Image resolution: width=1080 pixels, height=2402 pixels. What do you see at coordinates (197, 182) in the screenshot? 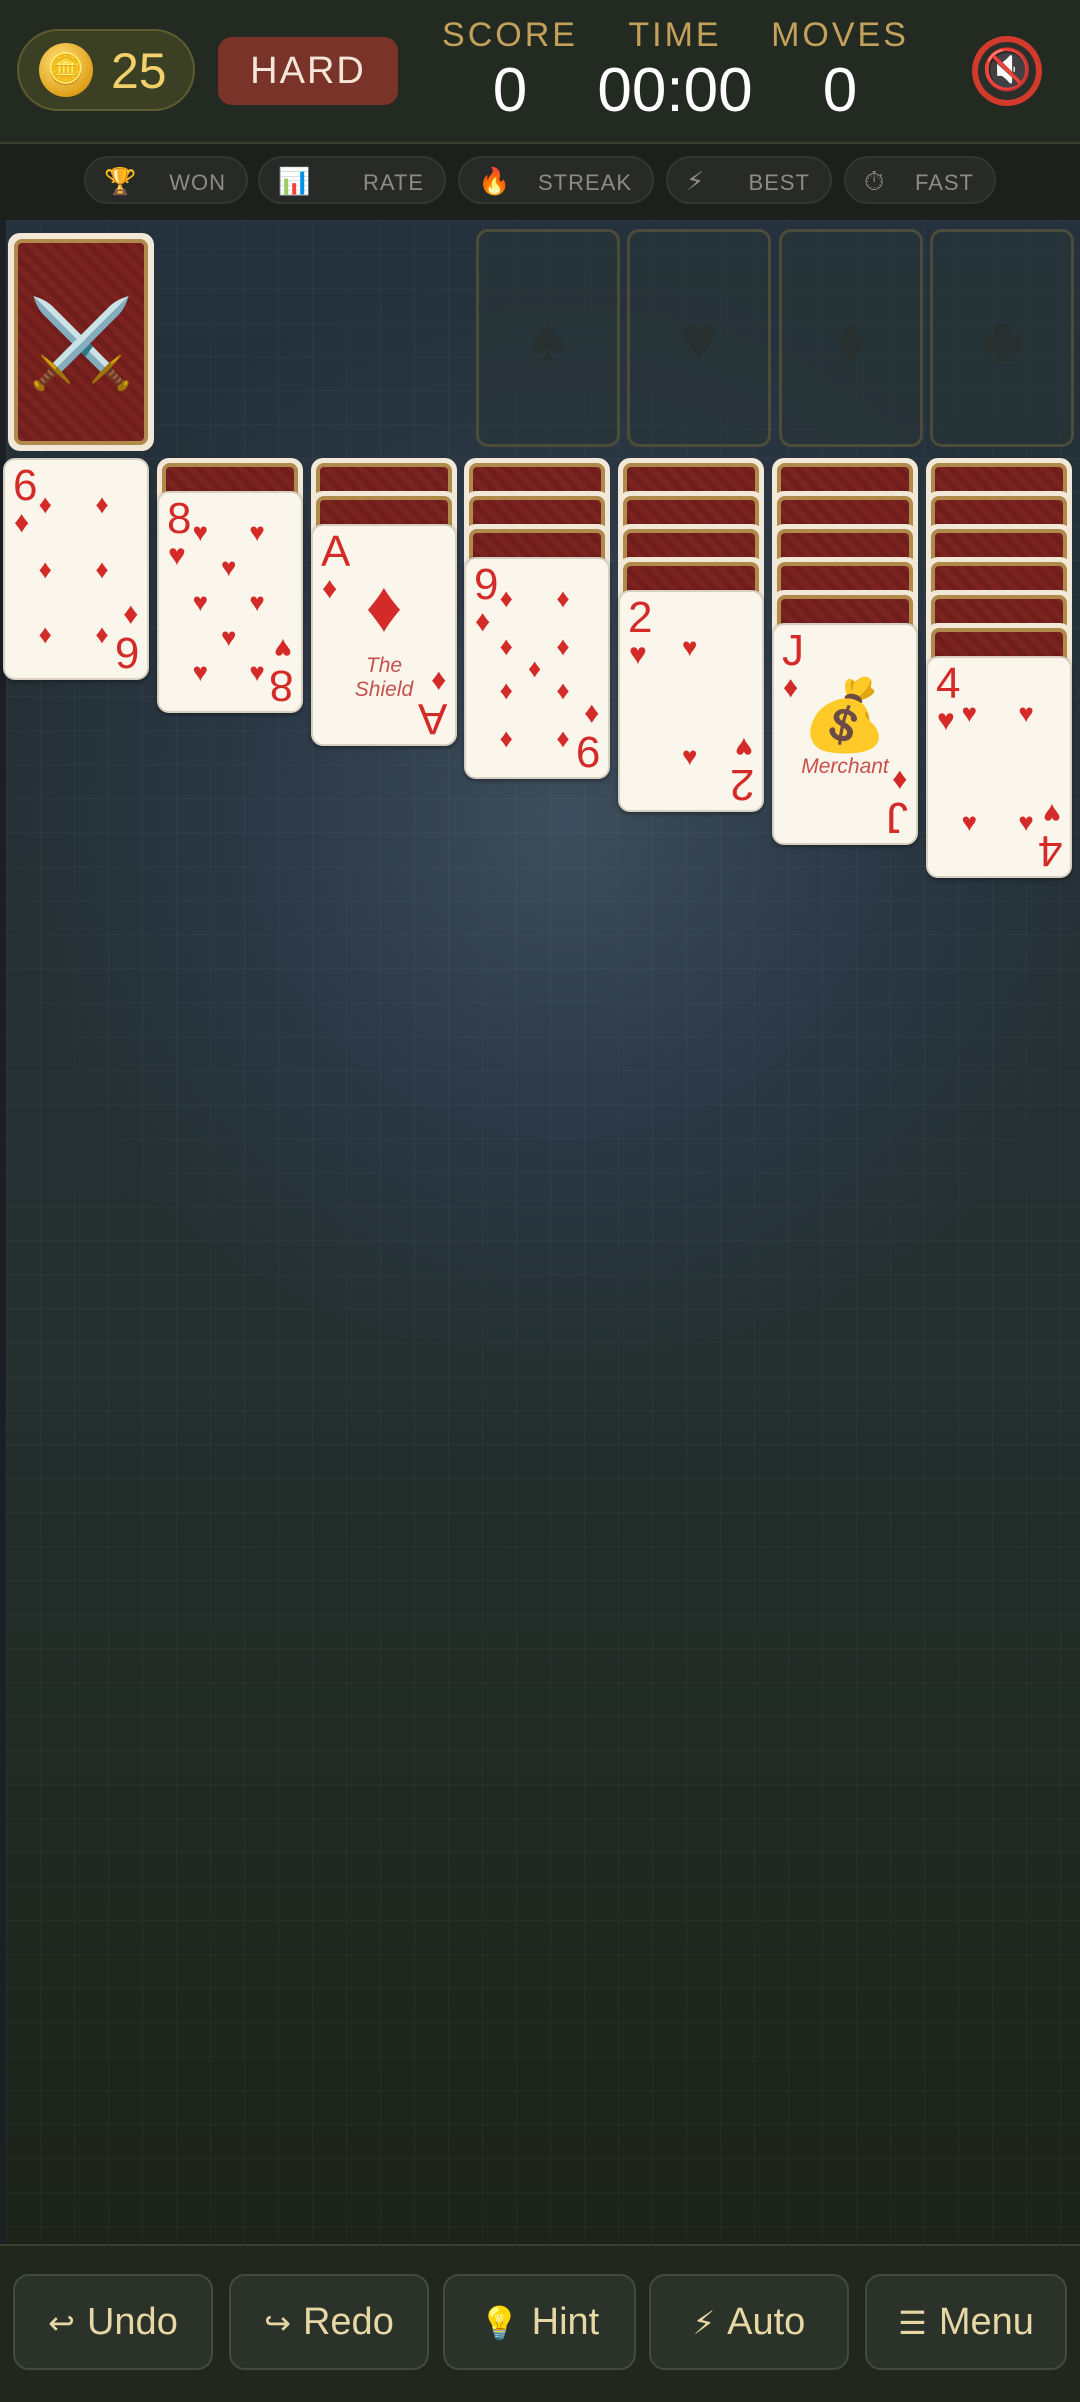
I see `stat-won-label: WON` at bounding box center [197, 182].